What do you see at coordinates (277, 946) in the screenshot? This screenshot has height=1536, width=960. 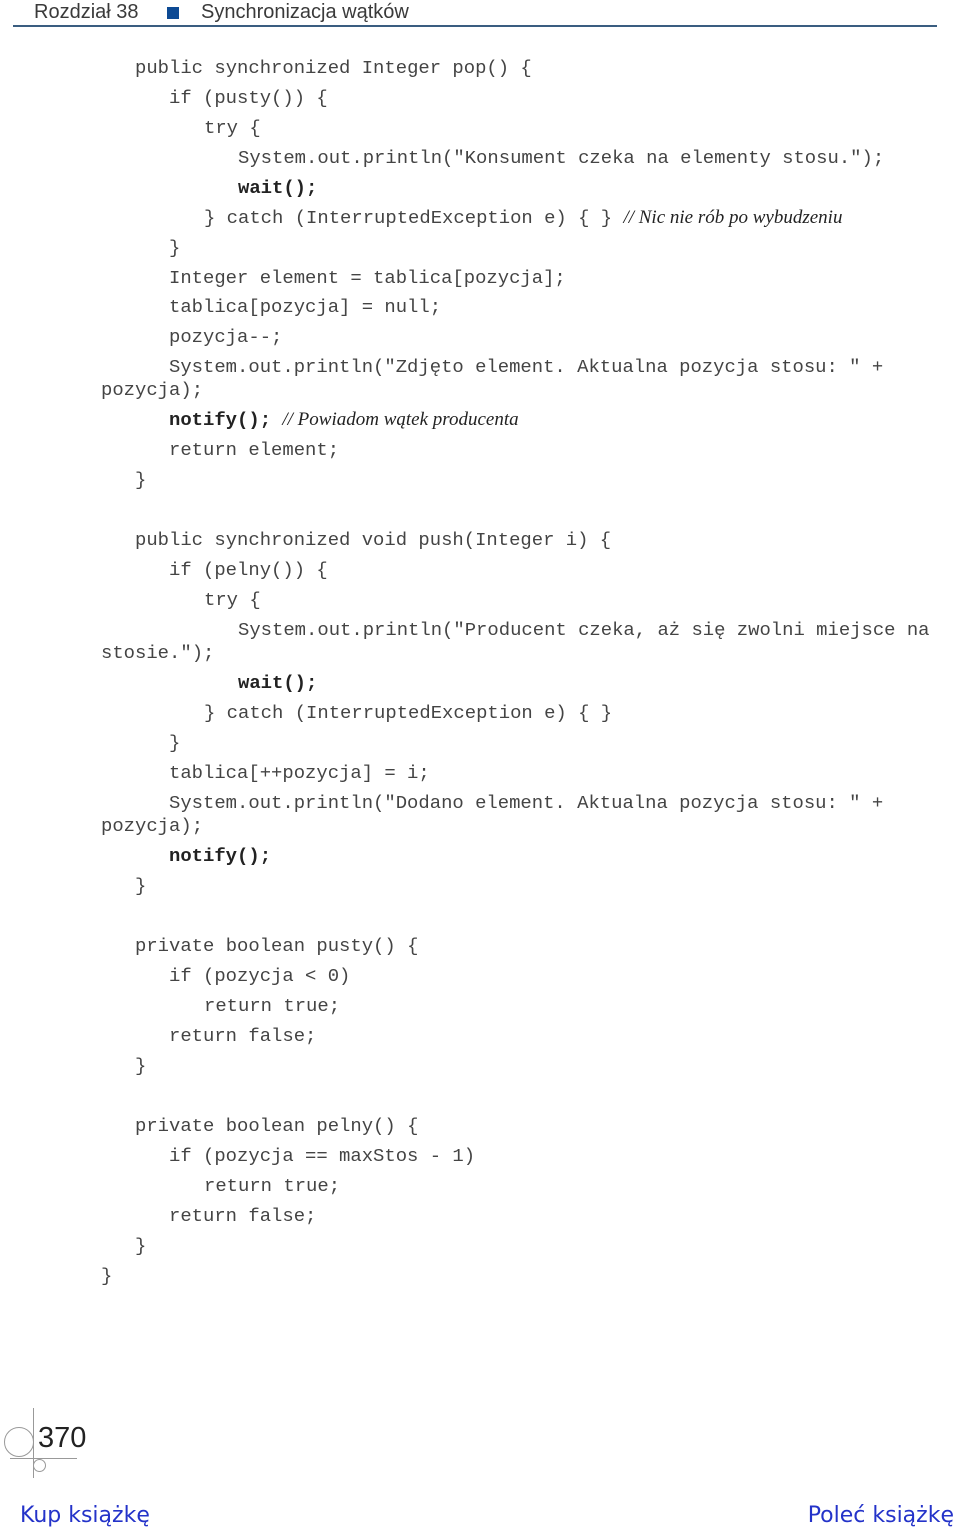 I see `code-line: private boolean pusty() {` at bounding box center [277, 946].